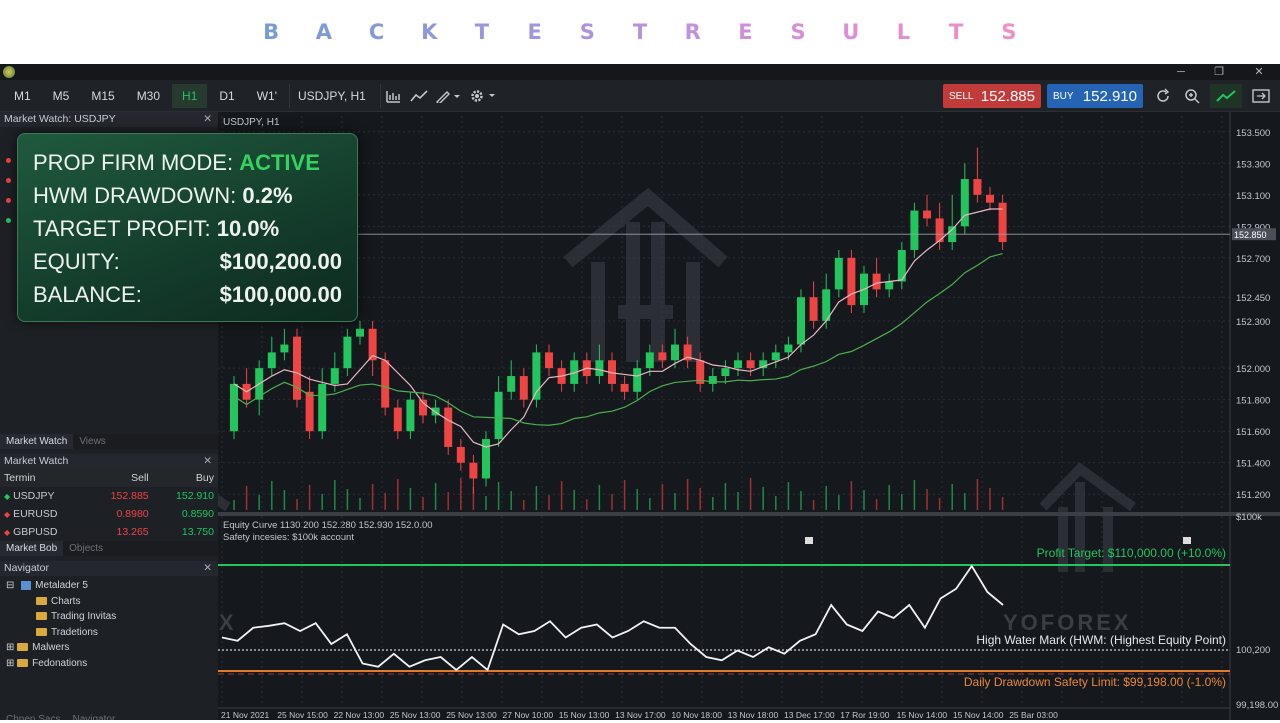 The height and width of the screenshot is (723, 1280). Describe the element at coordinates (119, 478) in the screenshot. I see `column-header-sell: Sell` at that location.